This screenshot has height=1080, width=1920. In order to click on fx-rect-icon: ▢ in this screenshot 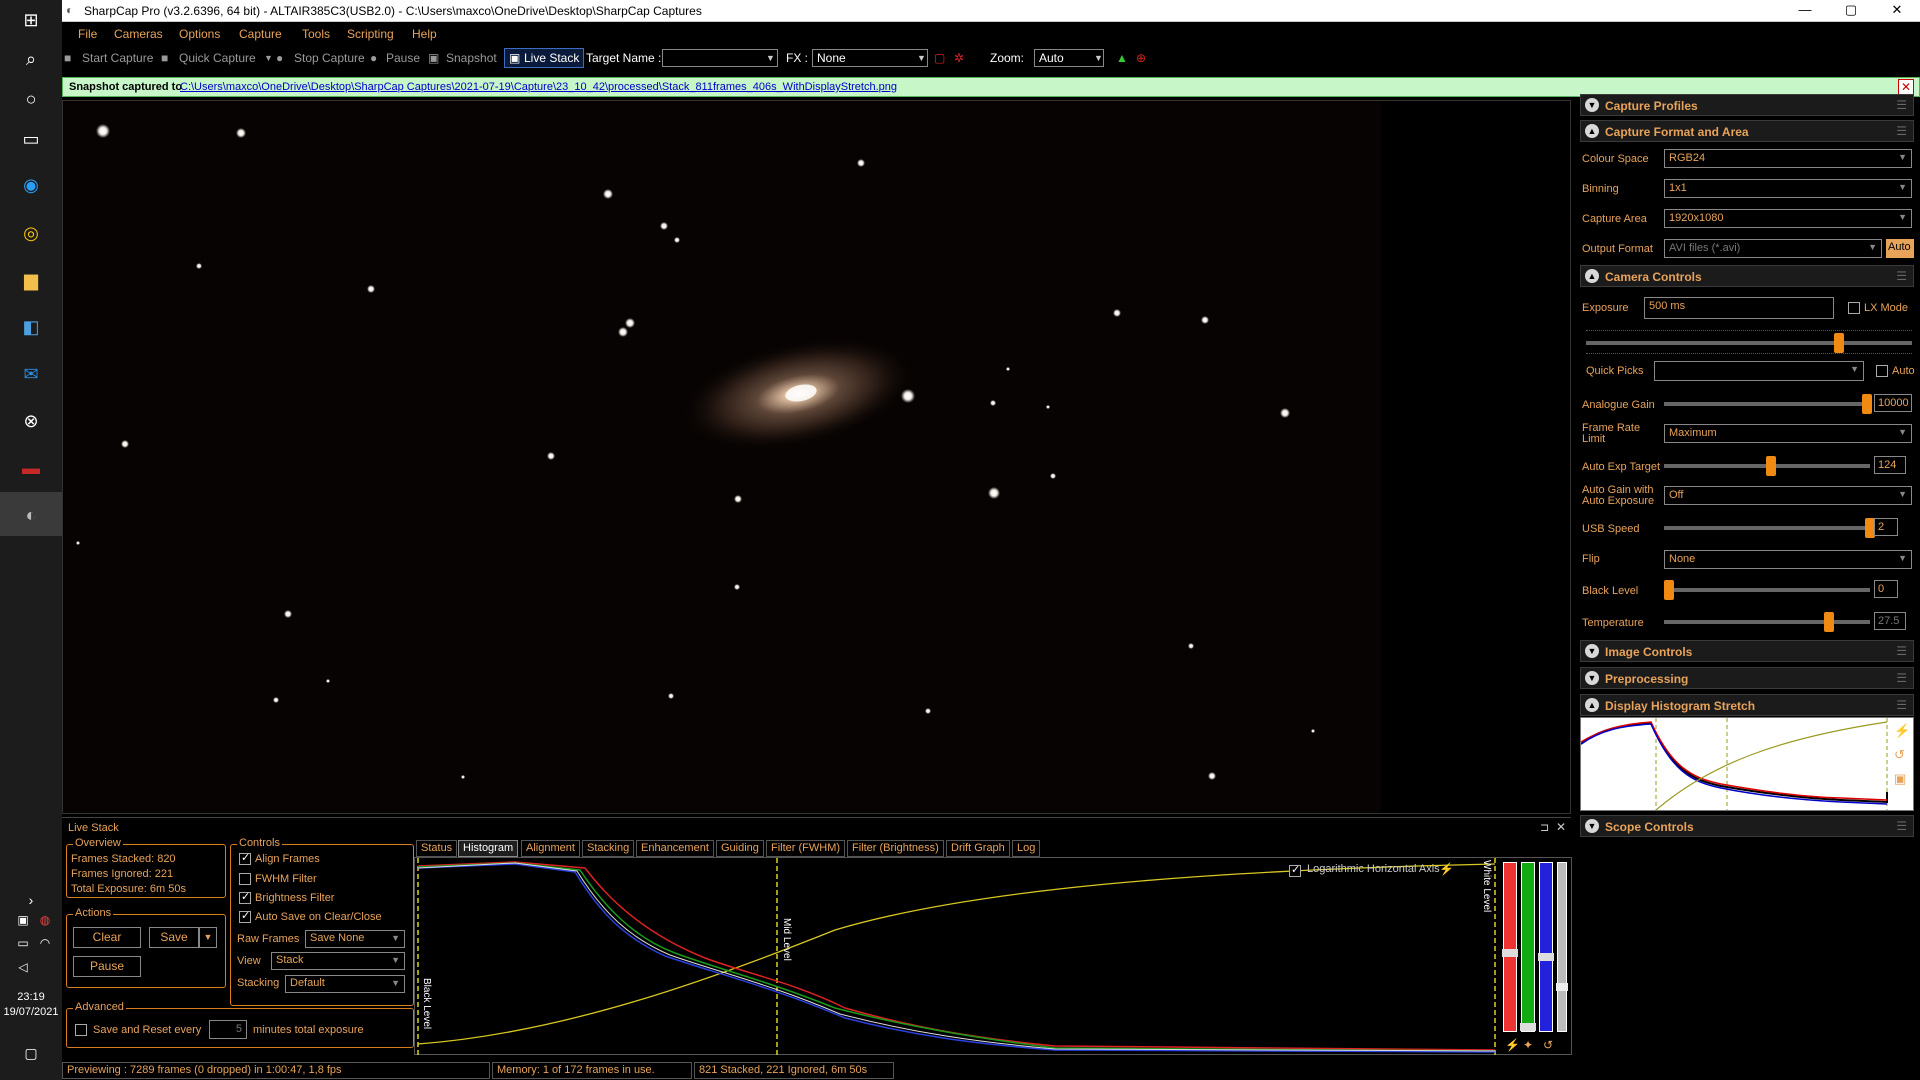, I will do `click(939, 58)`.